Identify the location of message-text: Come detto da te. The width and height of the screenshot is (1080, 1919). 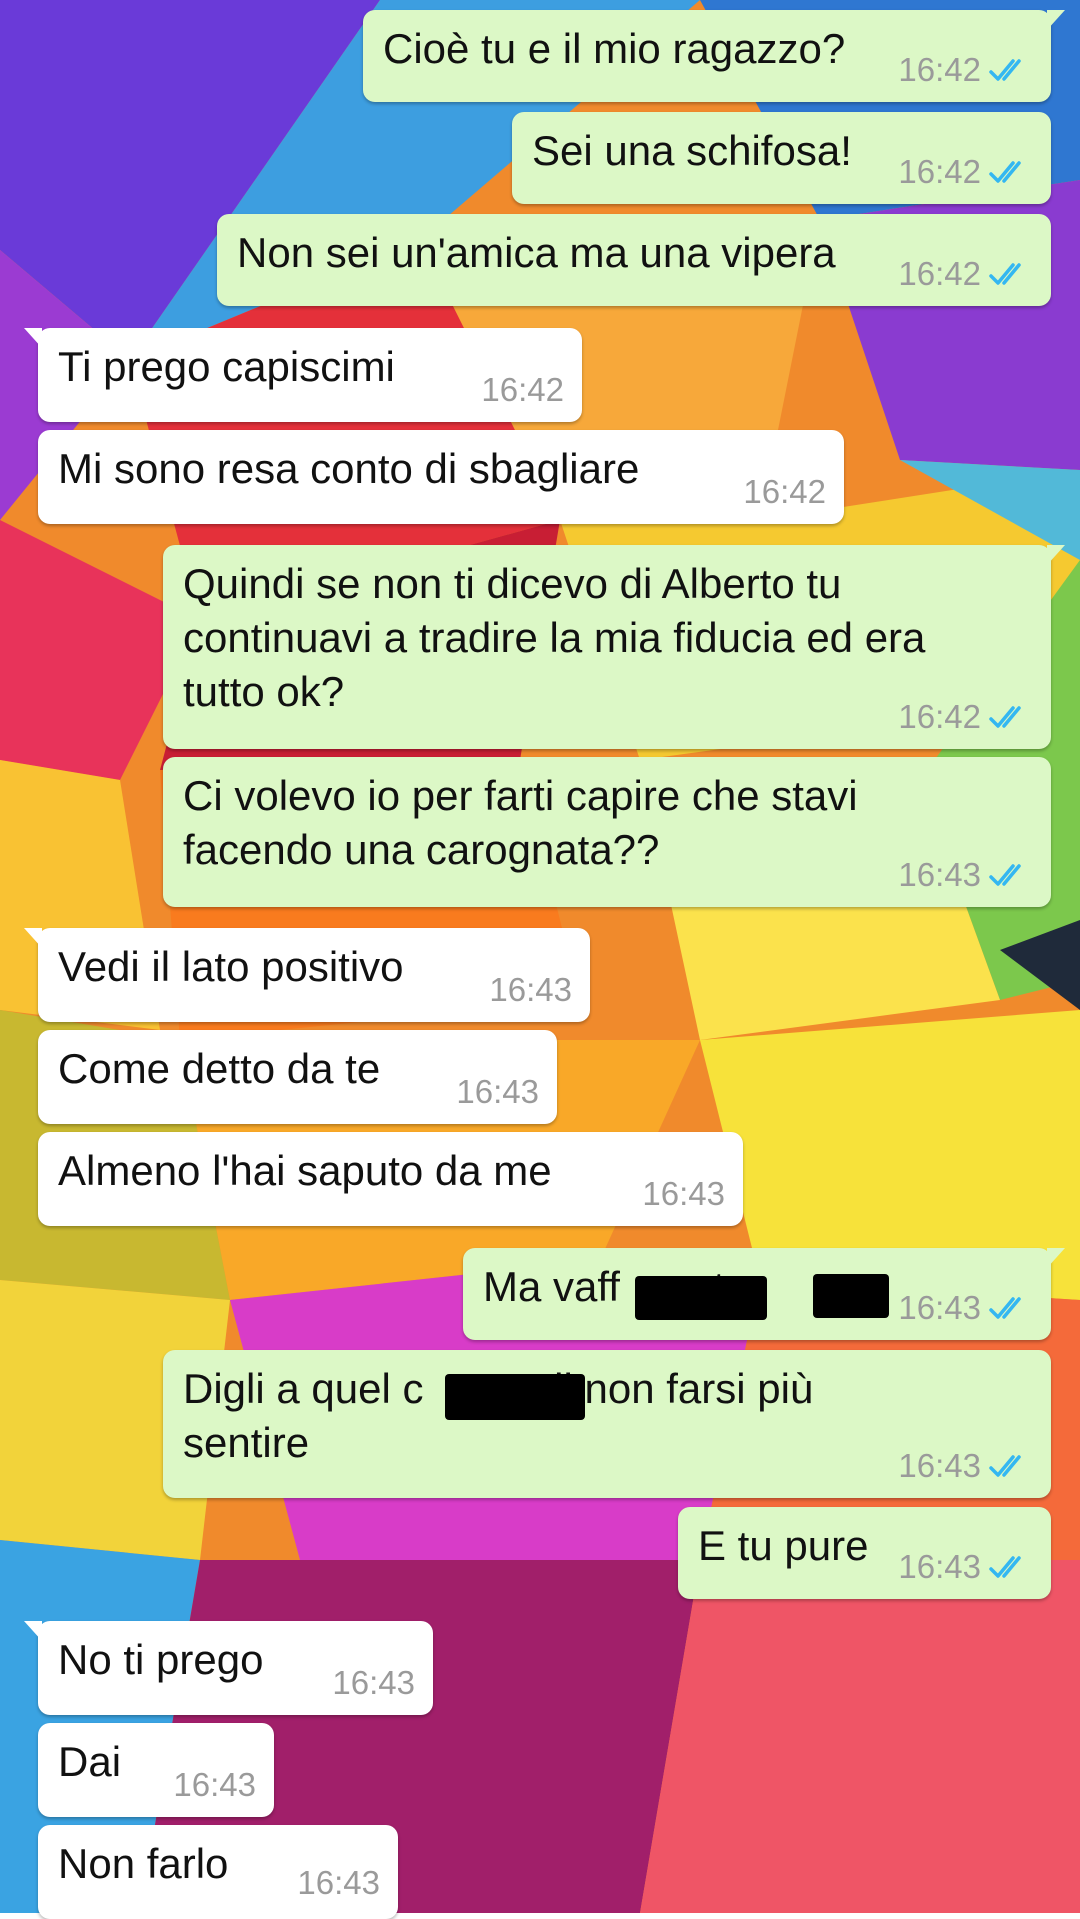
(219, 1068).